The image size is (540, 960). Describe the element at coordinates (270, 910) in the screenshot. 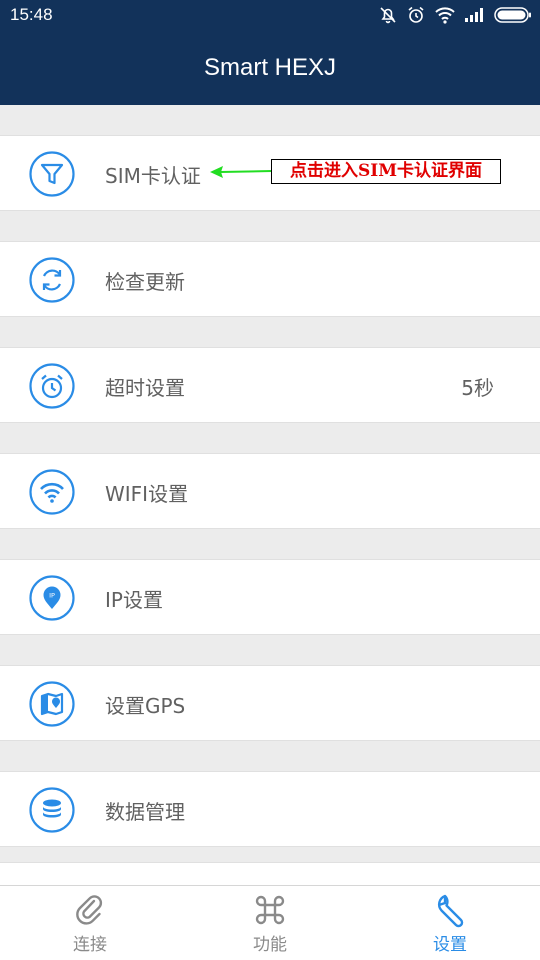

I see `command-icon` at that location.